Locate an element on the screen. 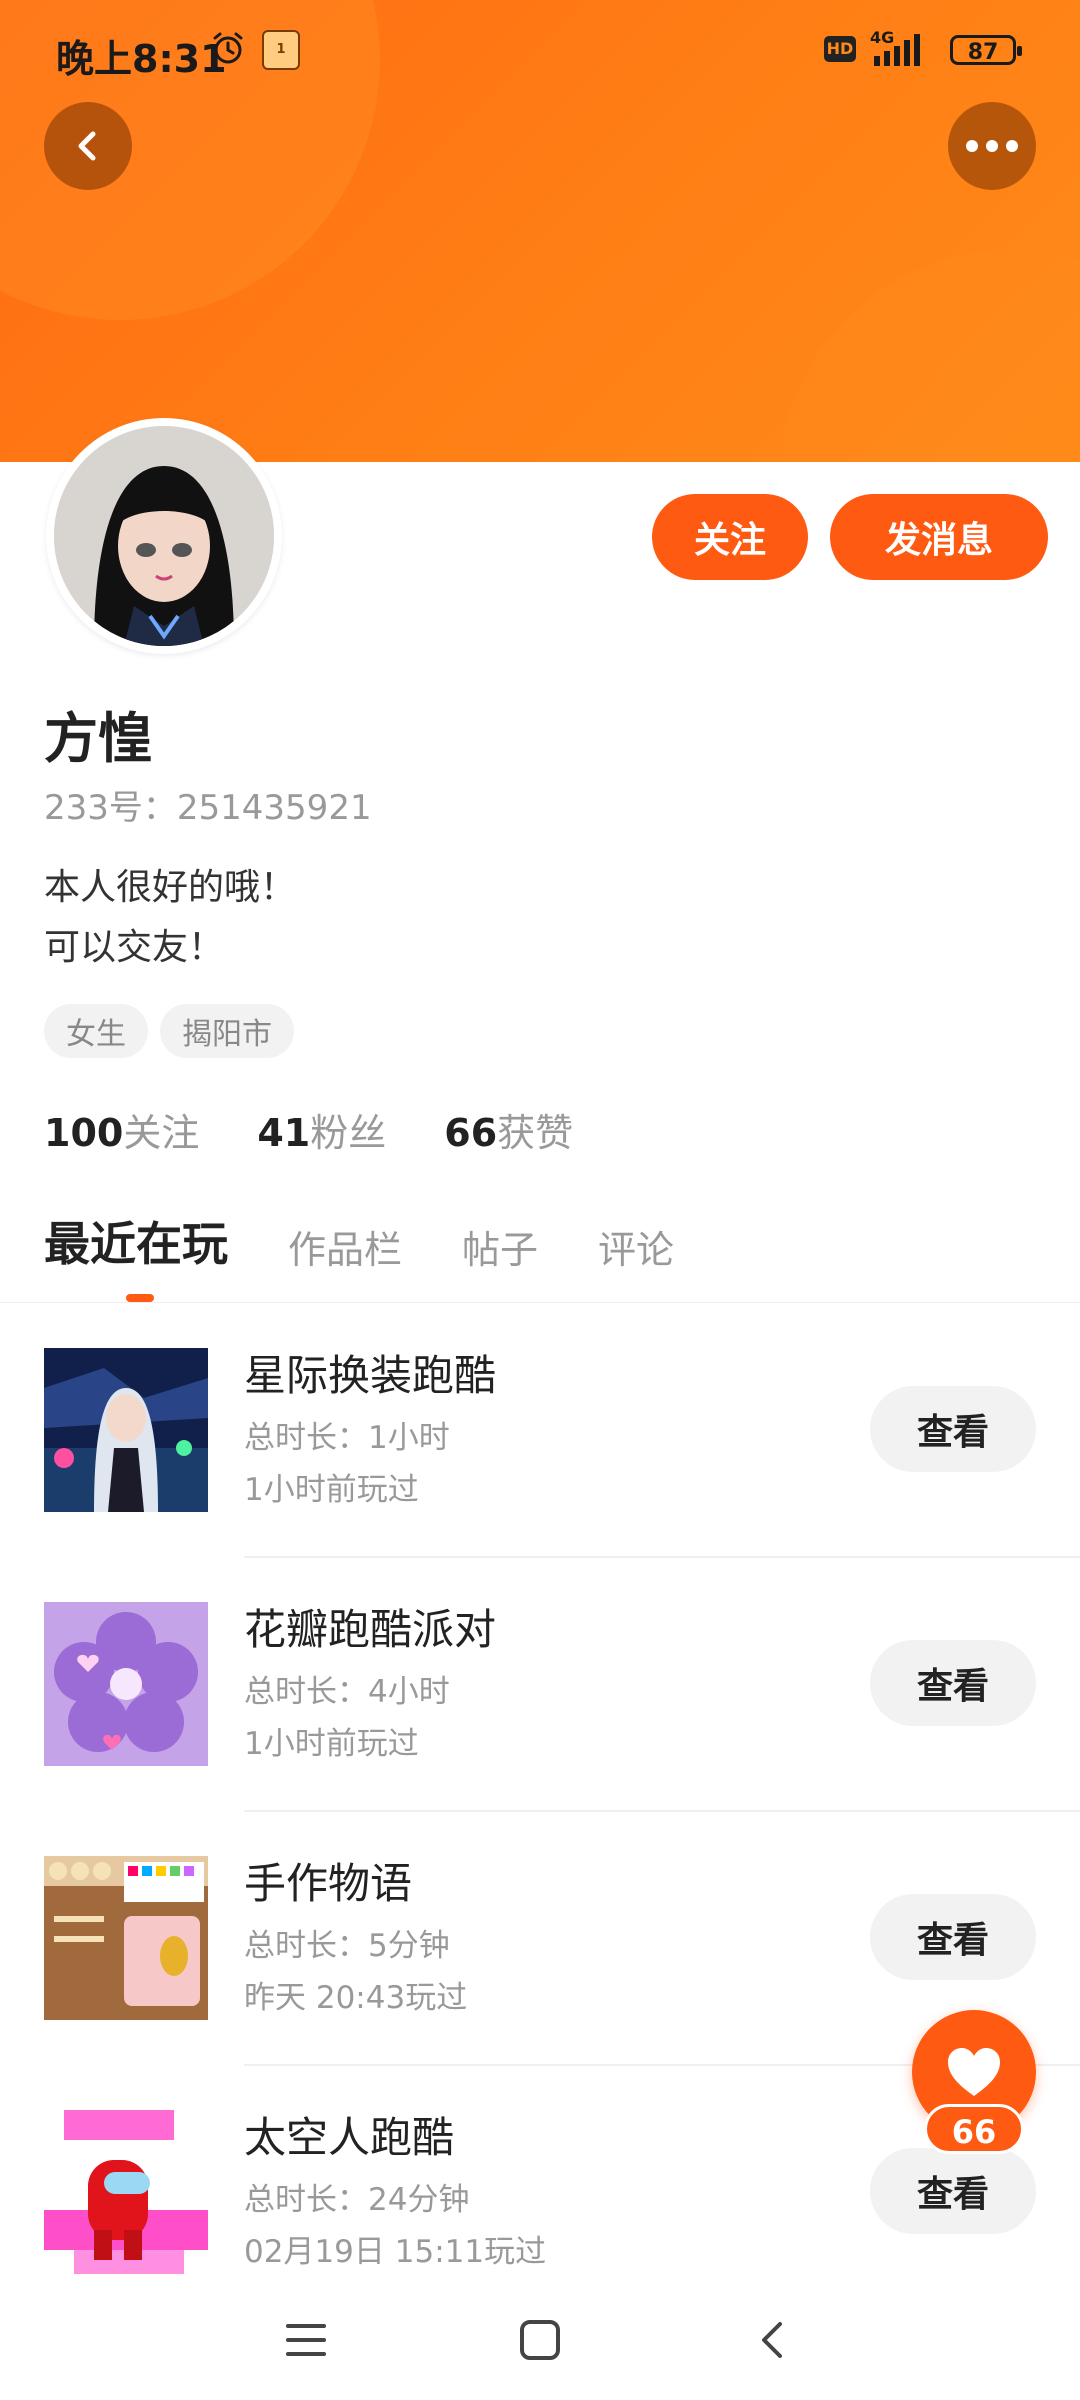 This screenshot has width=1080, height=2400. menu-icon is located at coordinates (306, 2340).